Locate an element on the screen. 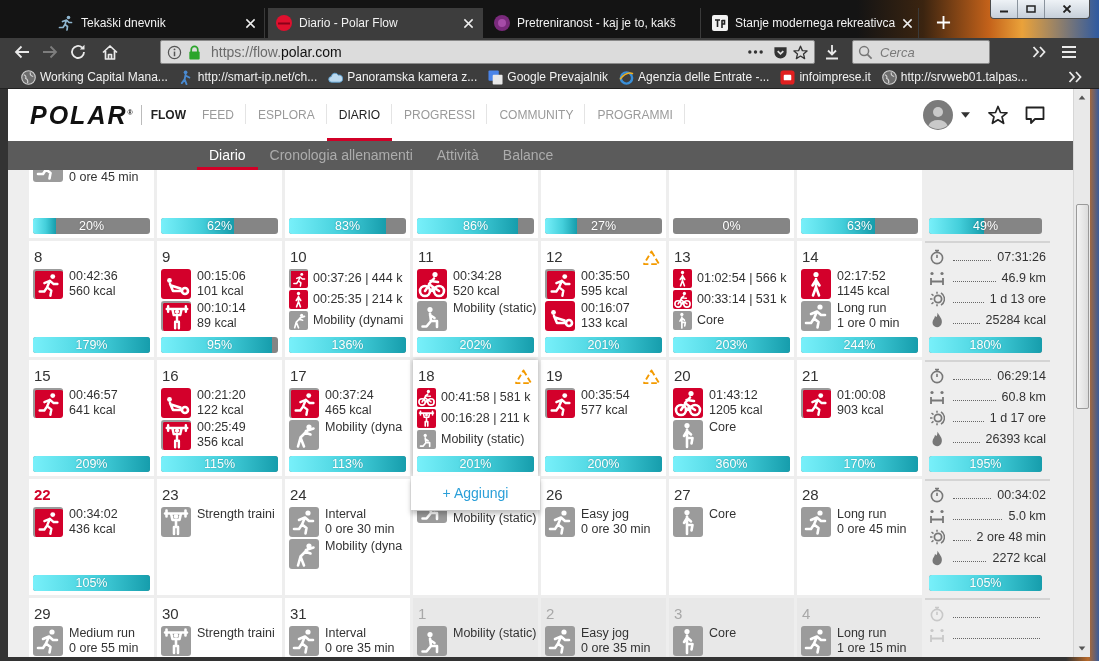 This screenshot has width=1099, height=661. browser-tab: Diario - Polar Flow is located at coordinates (375, 23).